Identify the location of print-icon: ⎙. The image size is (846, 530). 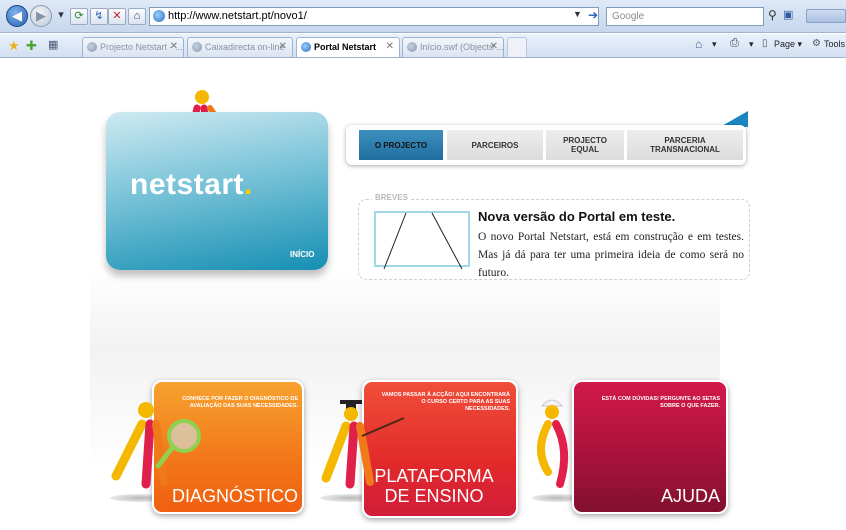
(734, 43).